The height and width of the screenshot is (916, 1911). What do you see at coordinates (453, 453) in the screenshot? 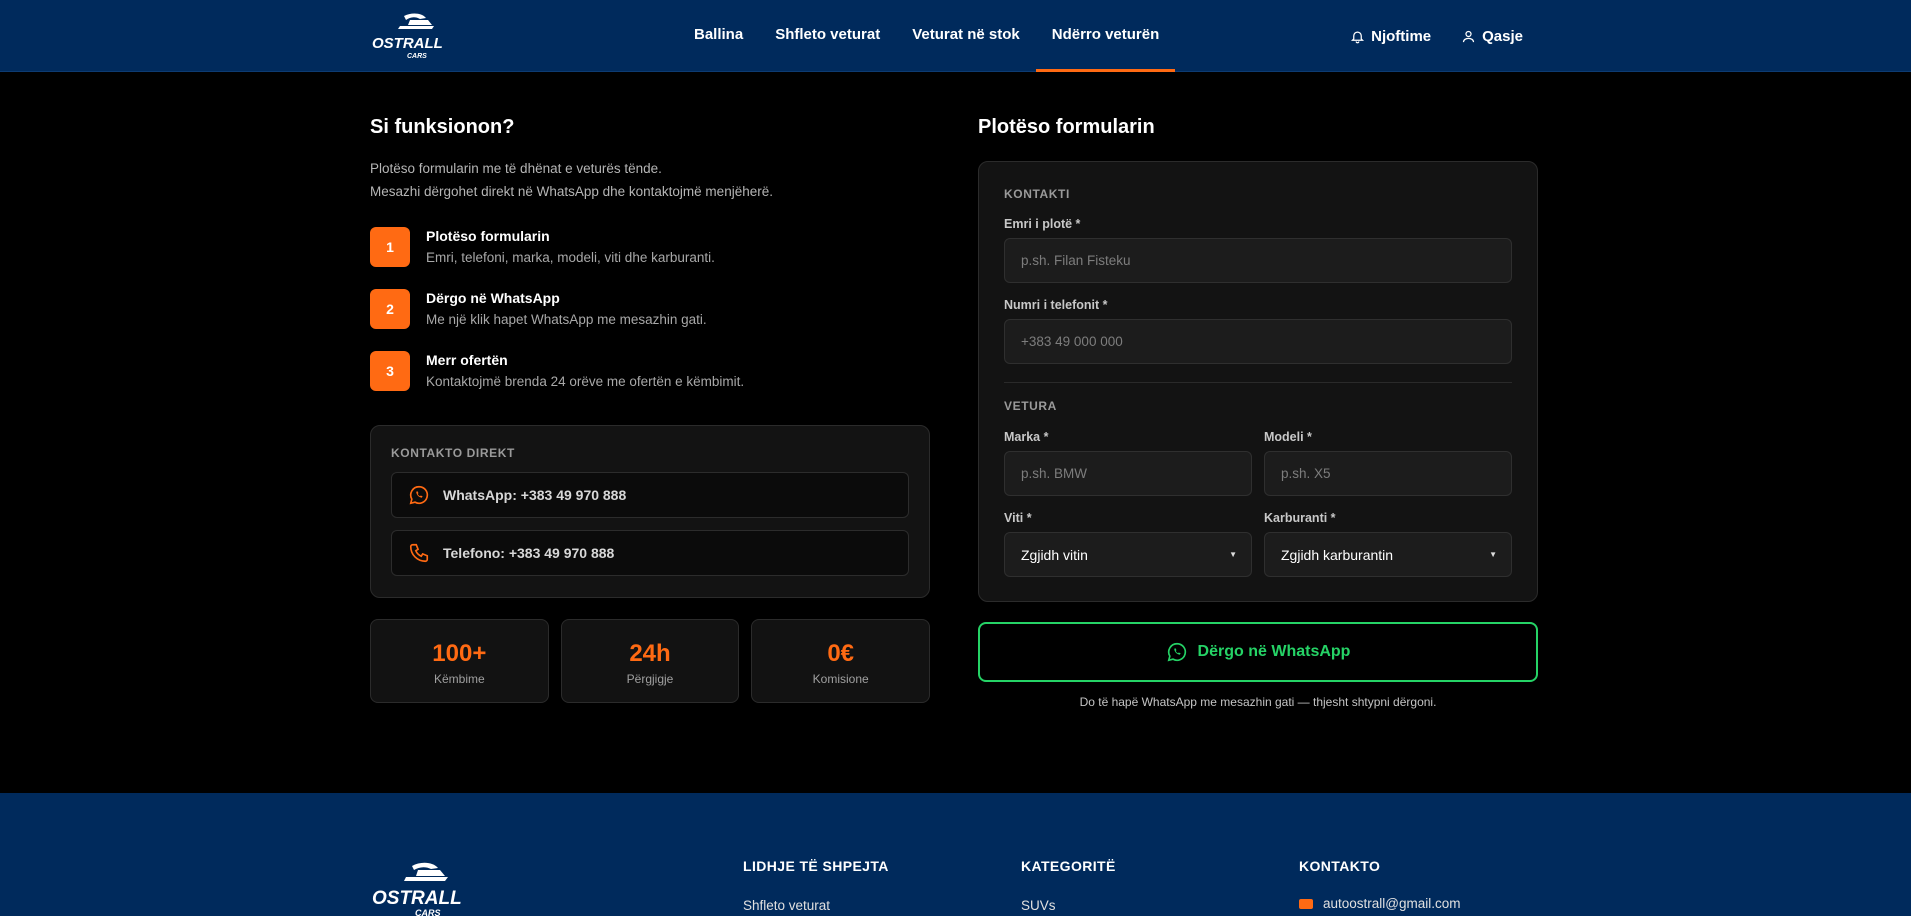
I see `direct-contact-title: KONTAKTO DIREKT` at bounding box center [453, 453].